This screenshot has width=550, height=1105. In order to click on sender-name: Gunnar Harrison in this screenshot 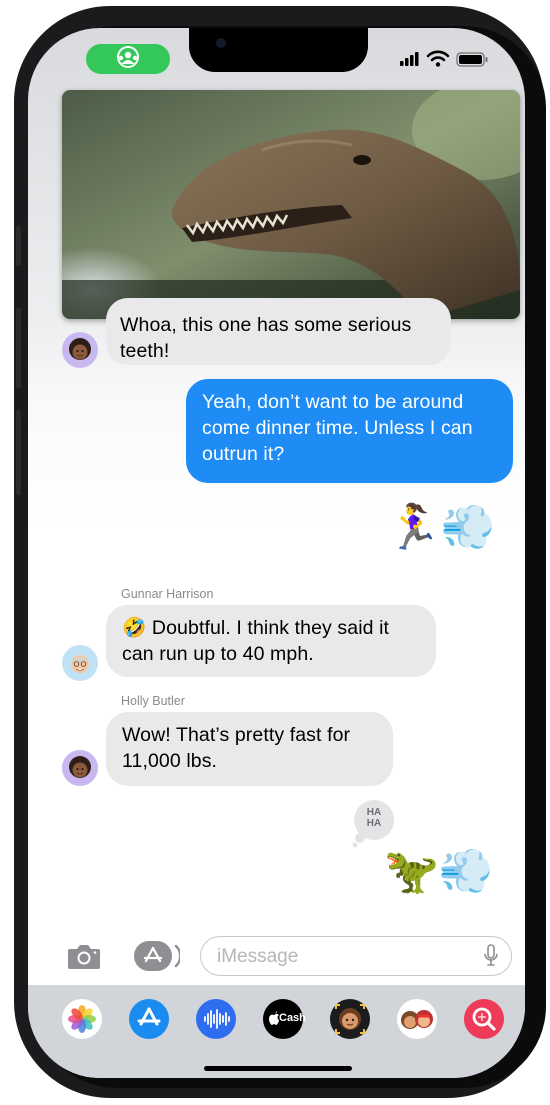, I will do `click(167, 594)`.